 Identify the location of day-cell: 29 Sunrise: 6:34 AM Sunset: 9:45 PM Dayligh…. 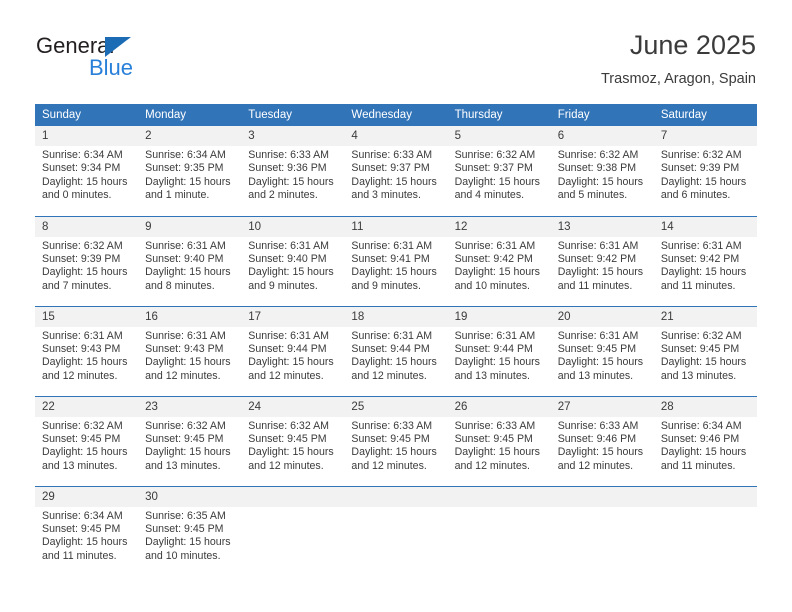
(87, 530).